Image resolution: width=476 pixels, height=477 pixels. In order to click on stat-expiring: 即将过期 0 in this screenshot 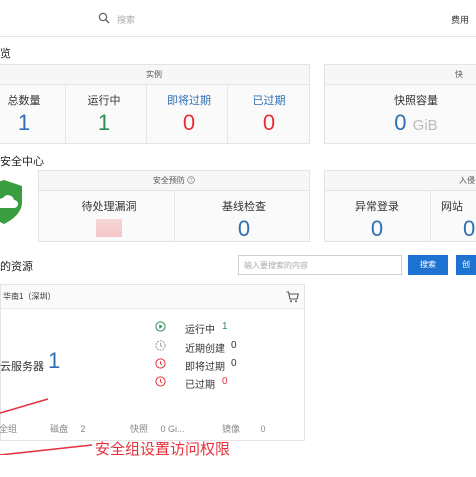, I will do `click(189, 113)`.